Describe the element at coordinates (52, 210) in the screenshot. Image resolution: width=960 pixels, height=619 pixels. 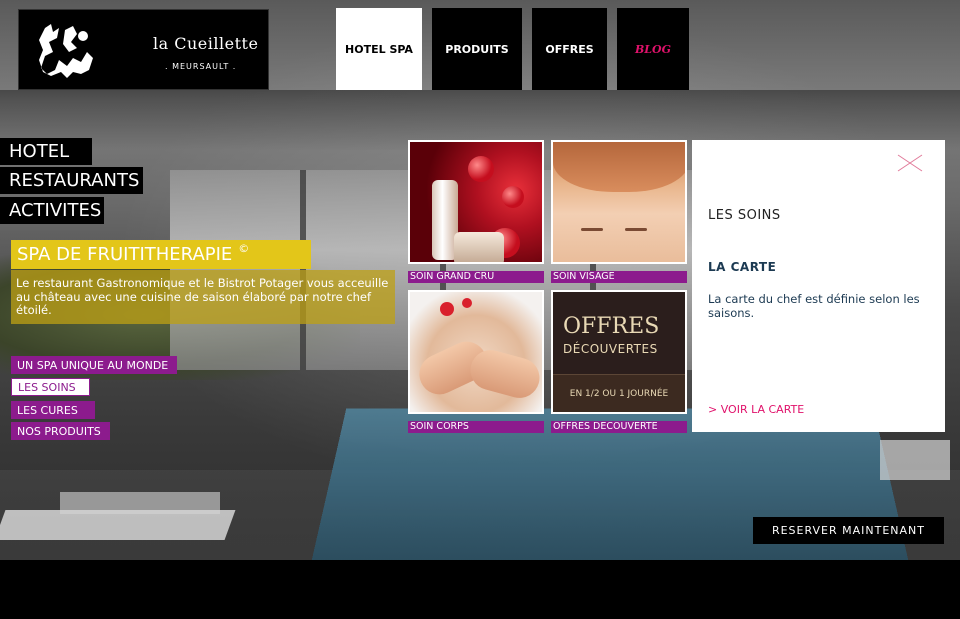
I see `menu-item-activites: ACTIVITES` at that location.